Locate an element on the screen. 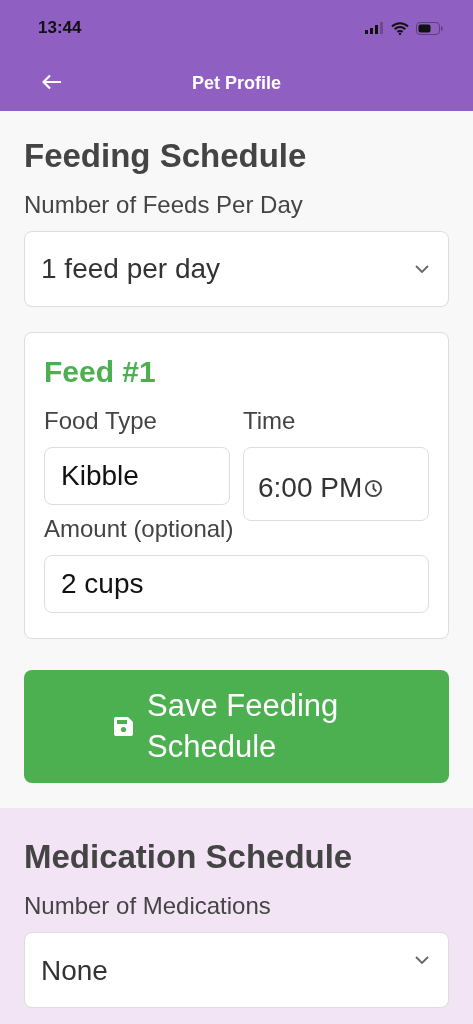 The height and width of the screenshot is (1024, 473). field-label: Amount (optional) is located at coordinates (139, 529).